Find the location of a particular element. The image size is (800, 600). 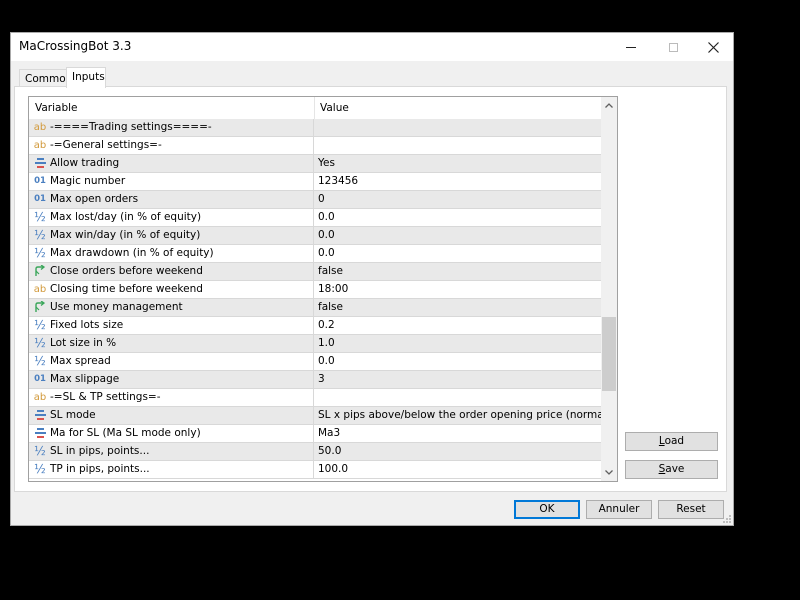

minimize-icon is located at coordinates (631, 47).